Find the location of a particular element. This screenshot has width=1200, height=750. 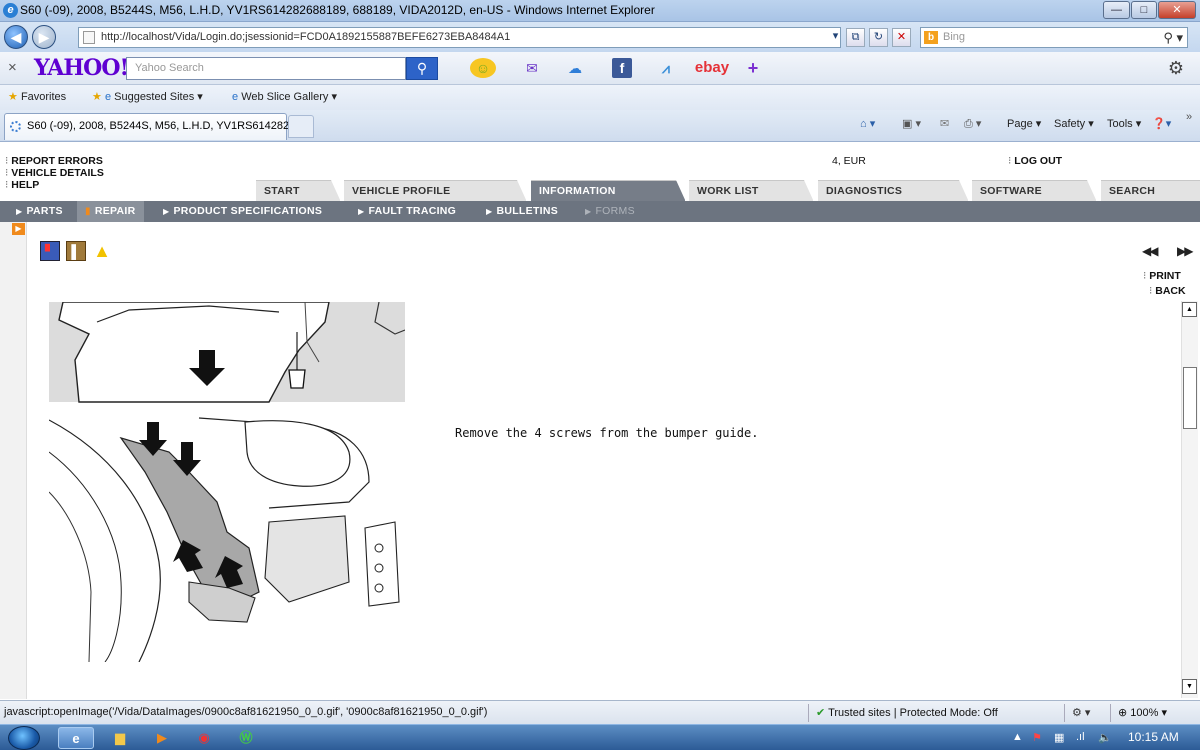

settings-gear-icon: ⚙ is located at coordinates (1176, 68).